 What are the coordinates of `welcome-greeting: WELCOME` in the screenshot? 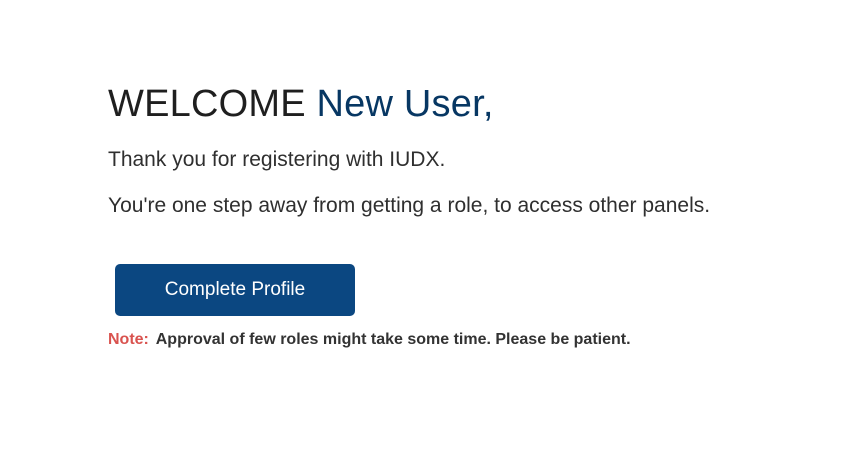 It's located at (207, 104).